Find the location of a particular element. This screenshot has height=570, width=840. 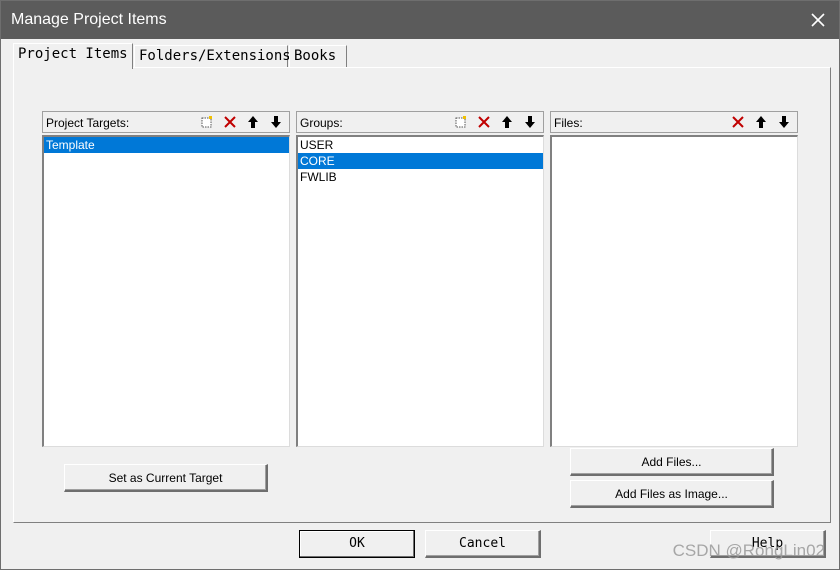

delete-target-button is located at coordinates (230, 122).